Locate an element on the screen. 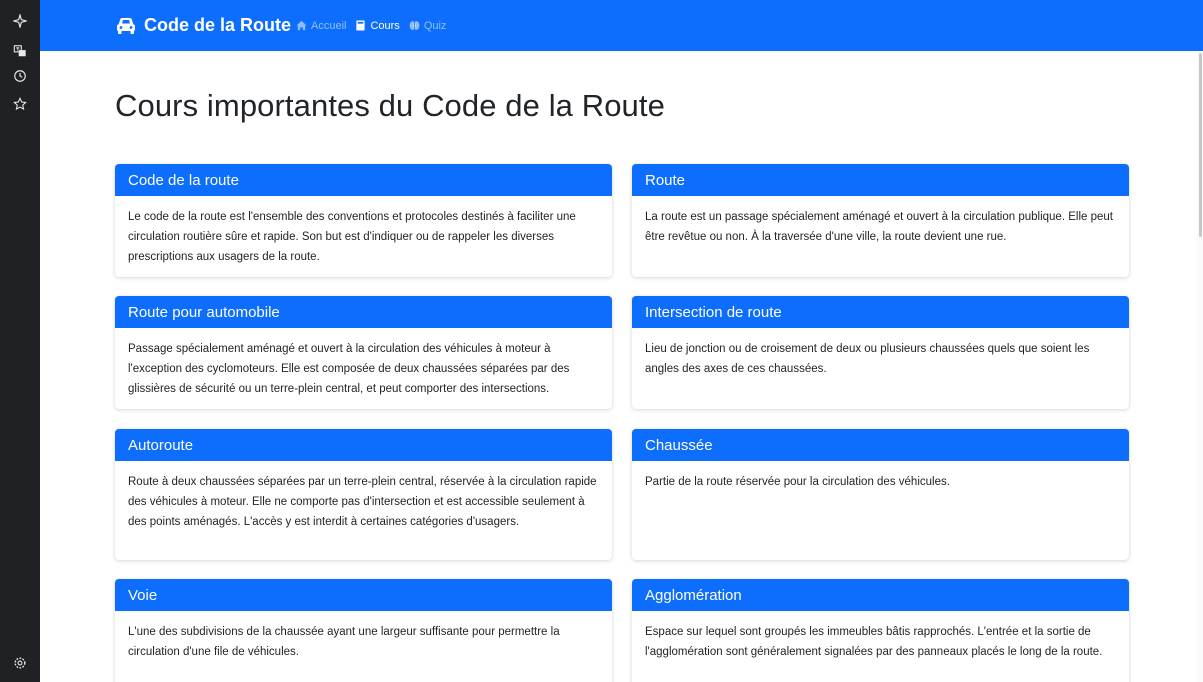  nav-link-quiz: Quiz is located at coordinates (428, 25).